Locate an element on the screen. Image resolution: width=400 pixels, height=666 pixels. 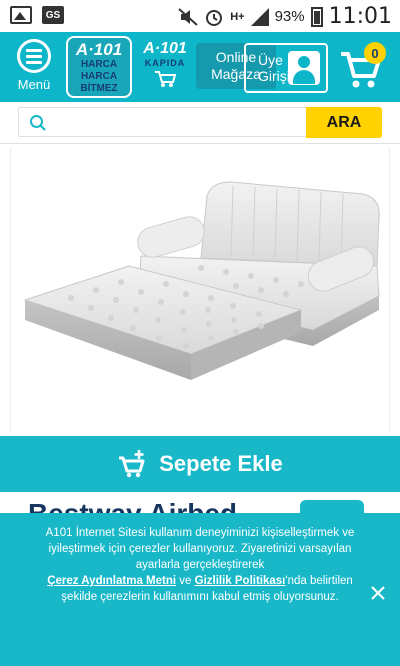
search-field is located at coordinates (163, 122).